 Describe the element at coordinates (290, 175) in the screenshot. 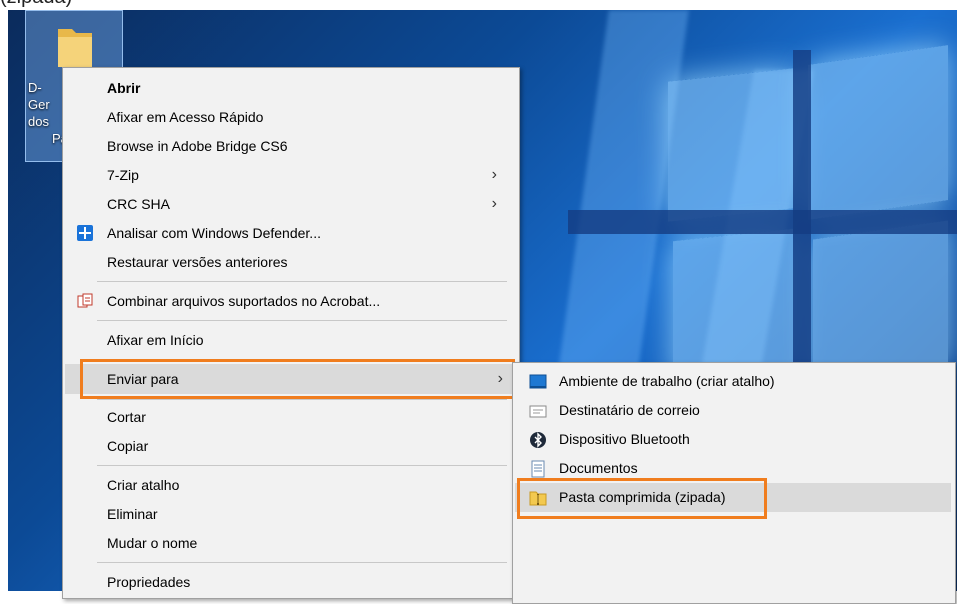

I see `menu-item-7zip: 7-Zip ›` at that location.